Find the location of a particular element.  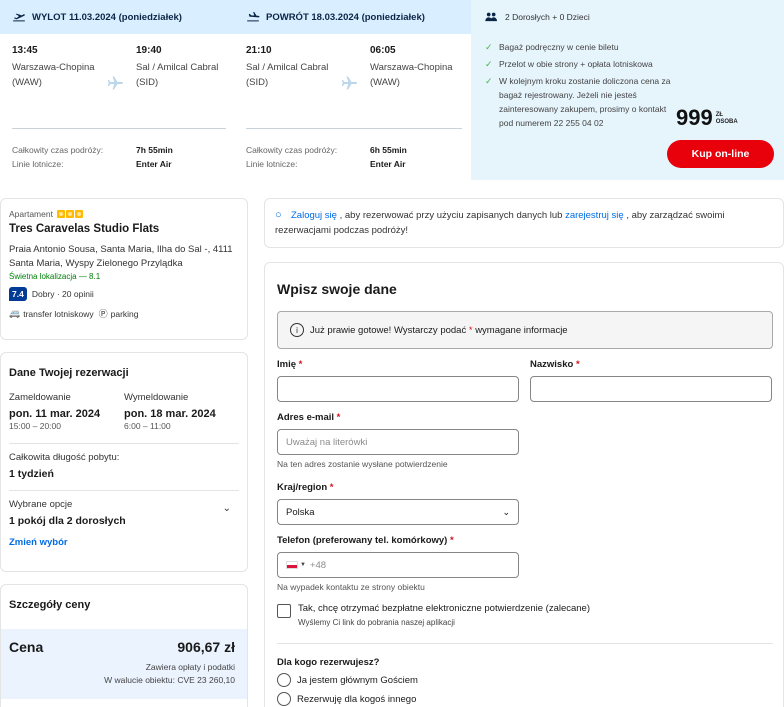

country-select: Polska ⌄ is located at coordinates (398, 512).